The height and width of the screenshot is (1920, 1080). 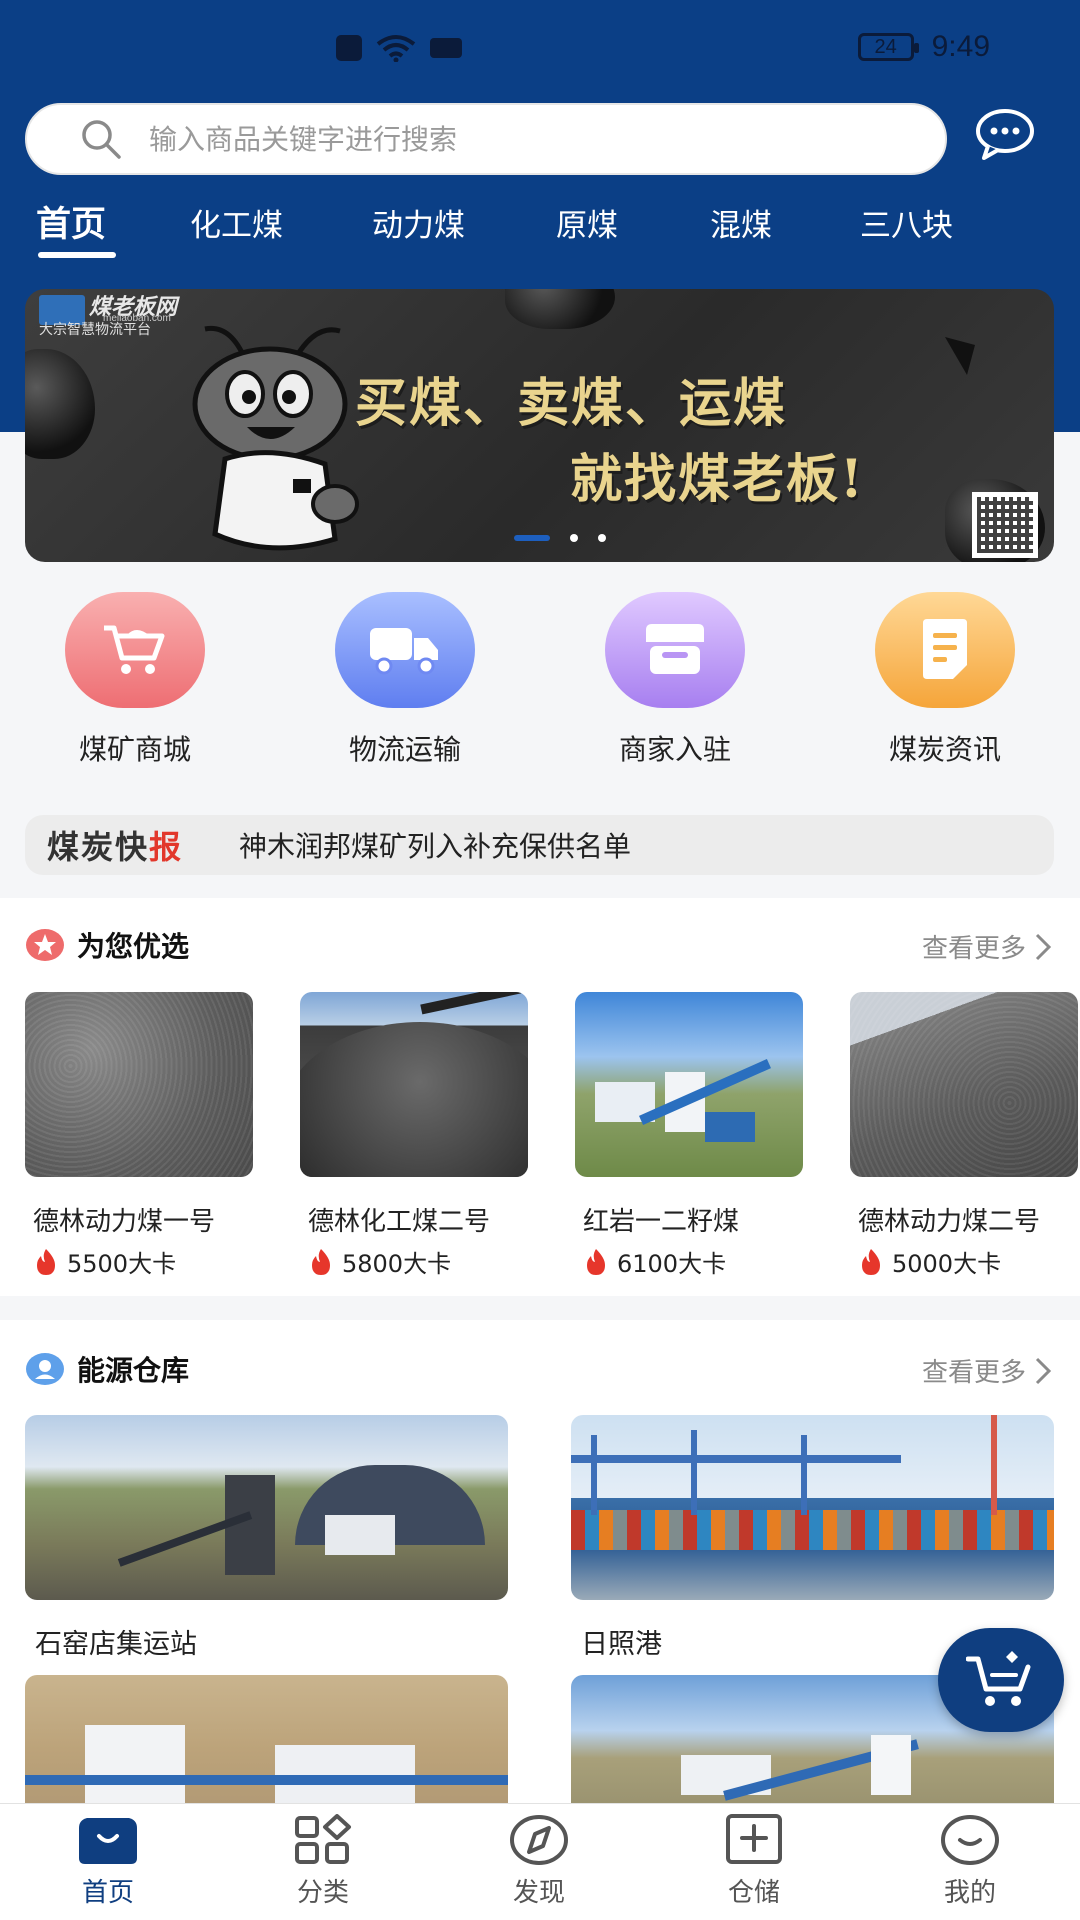 I want to click on bottom-tab-warehouse: 仓储, so click(x=754, y=1861).